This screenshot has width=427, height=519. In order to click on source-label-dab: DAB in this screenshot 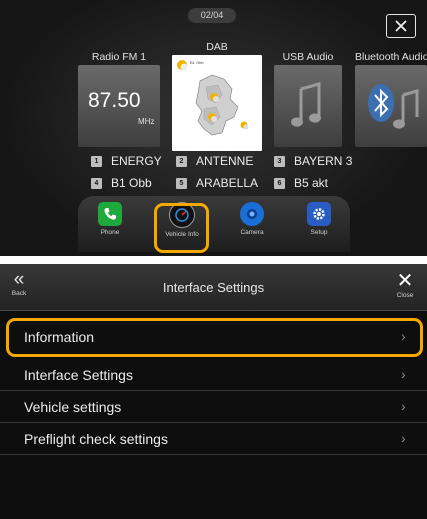, I will do `click(217, 47)`.